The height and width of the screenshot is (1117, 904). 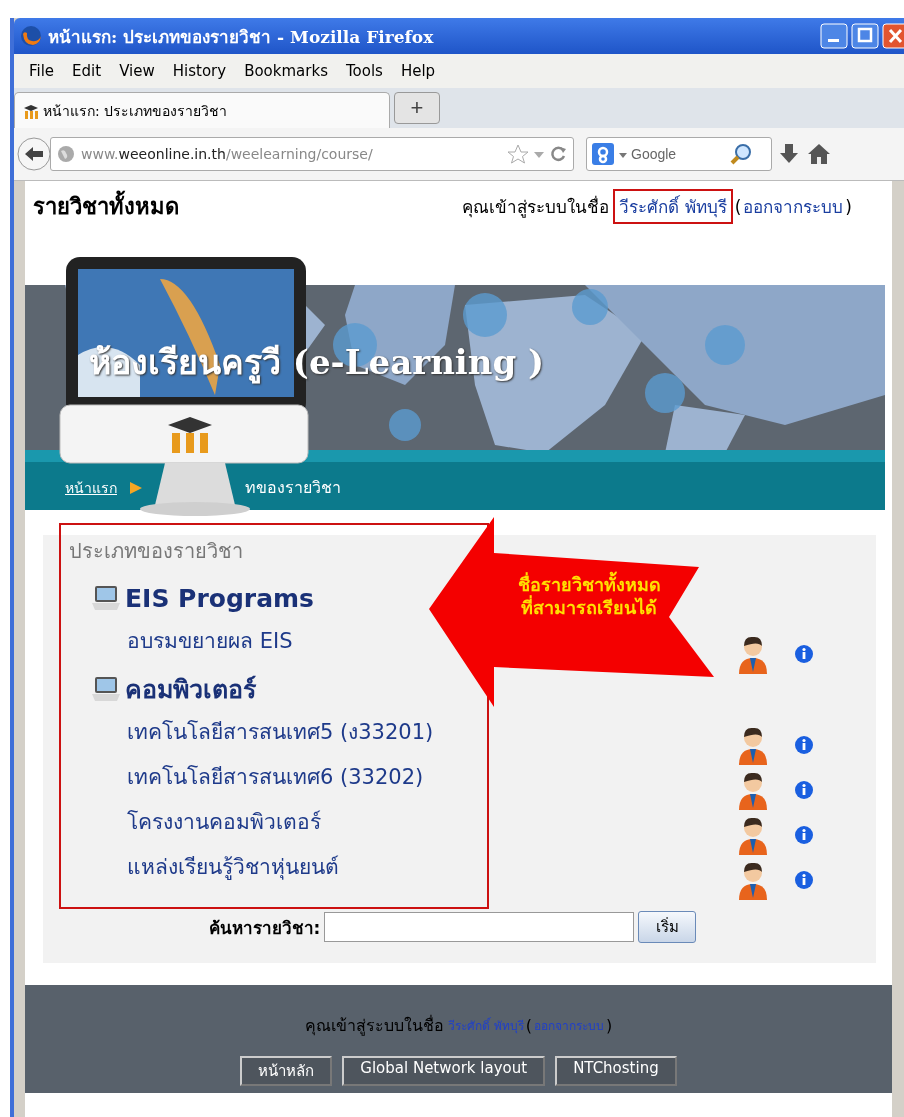 I want to click on new-tab-button: +, so click(x=417, y=108).